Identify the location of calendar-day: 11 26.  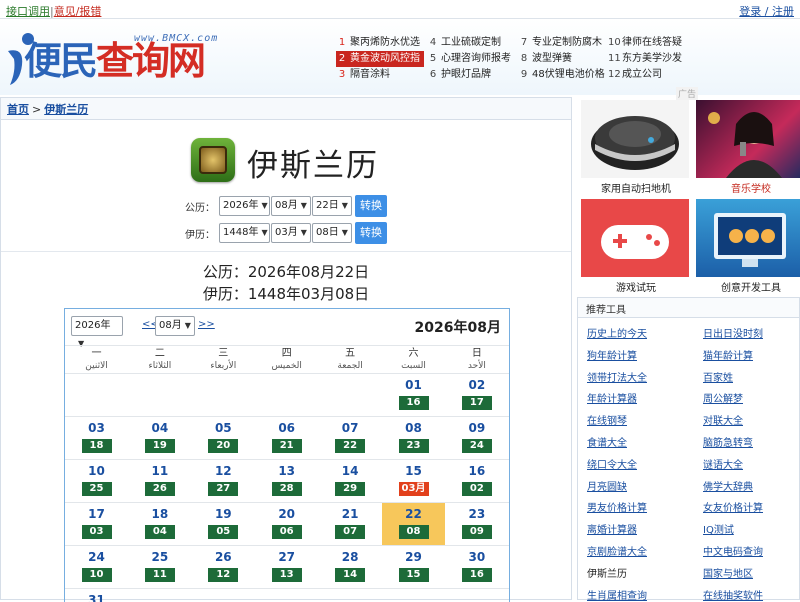
(159, 481).